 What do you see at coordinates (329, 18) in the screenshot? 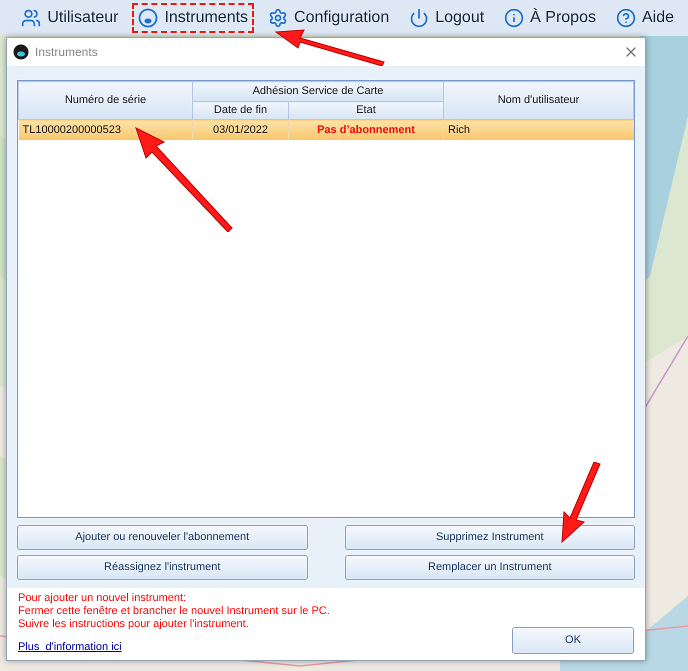
I see `toolbar-button: Configuration` at bounding box center [329, 18].